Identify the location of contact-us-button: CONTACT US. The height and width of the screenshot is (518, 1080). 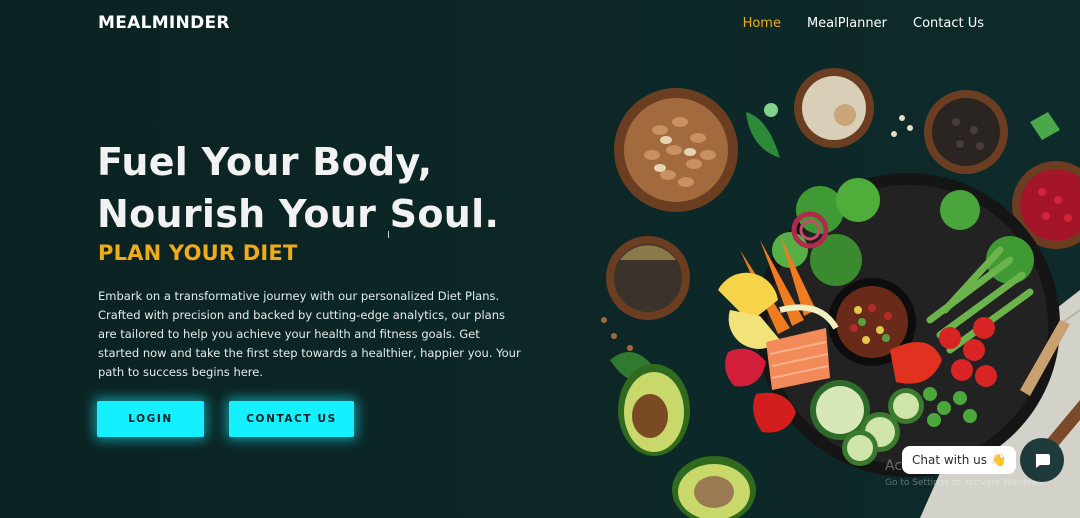
(291, 419).